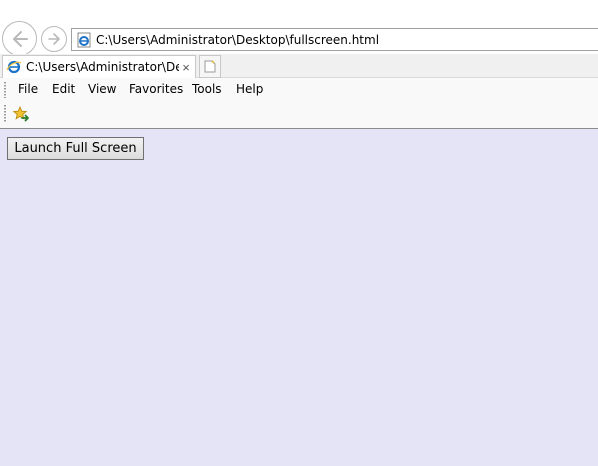  I want to click on menu-view: View, so click(102, 89).